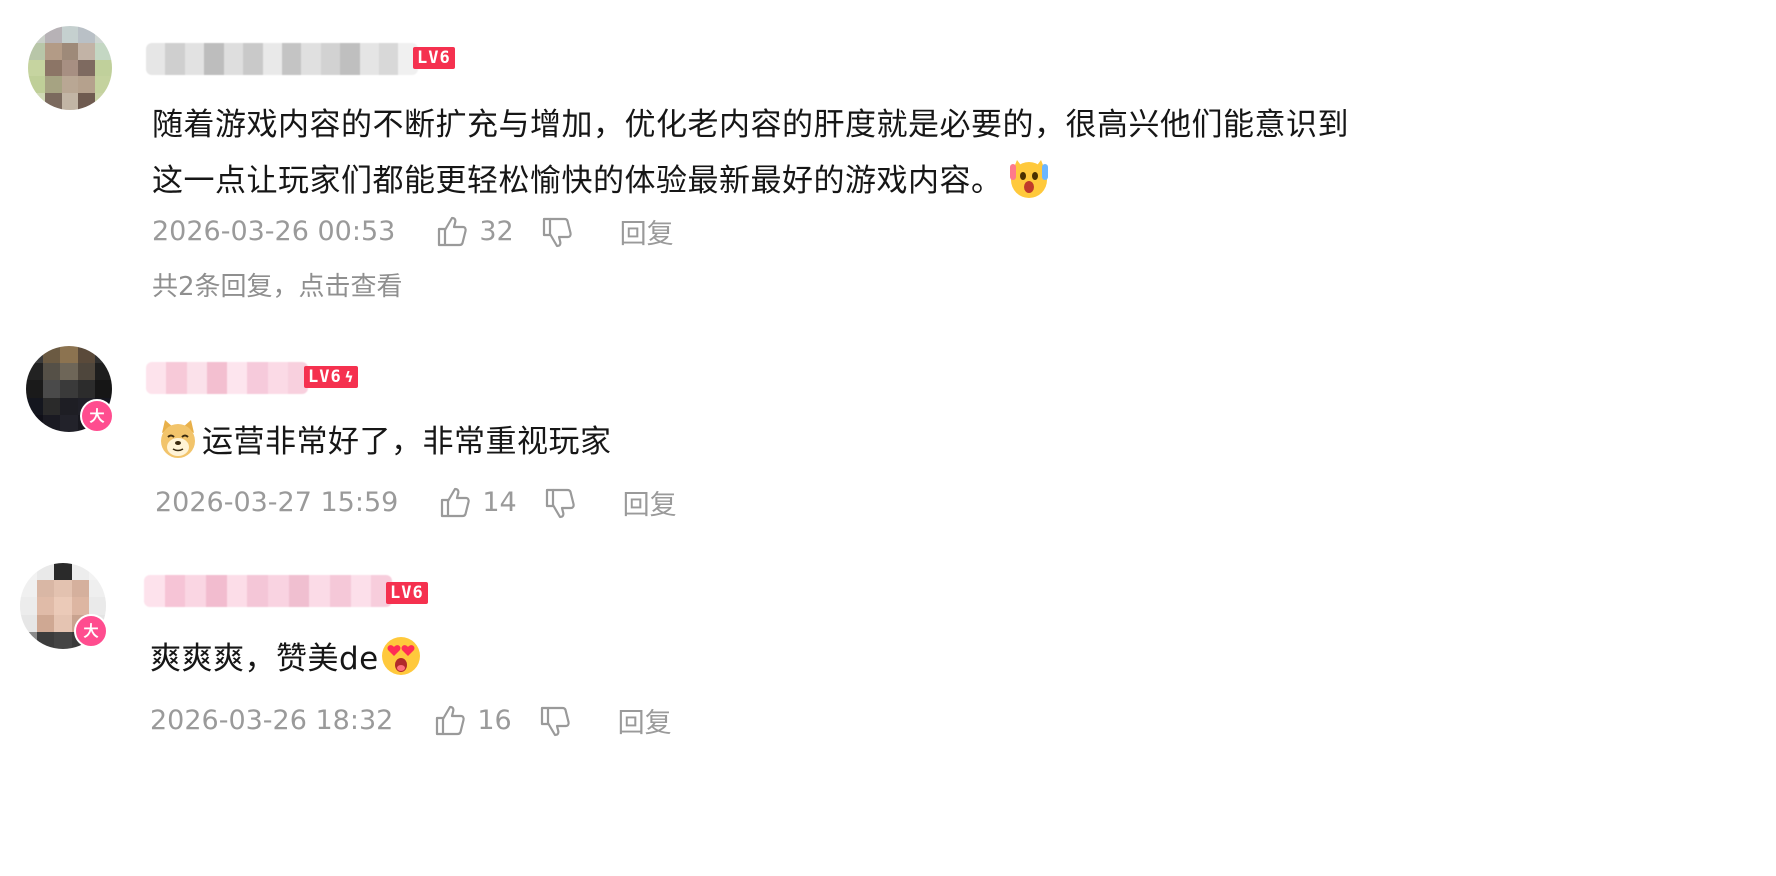 The image size is (1776, 876). What do you see at coordinates (264, 659) in the screenshot?
I see `comment-text-content: 爽爽爽，赞美de` at bounding box center [264, 659].